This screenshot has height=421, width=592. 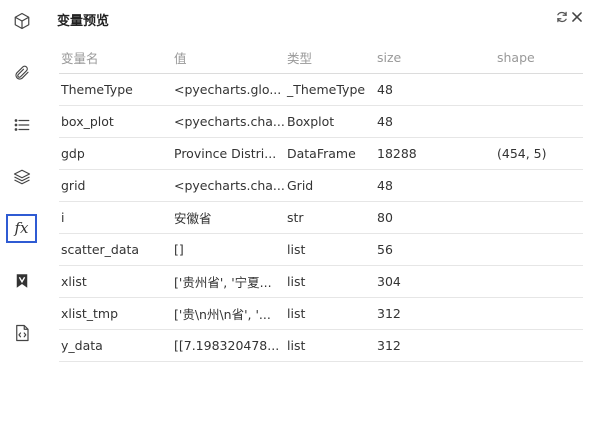 What do you see at coordinates (321, 218) in the screenshot?
I see `table-row: i 安徽省 str 80` at bounding box center [321, 218].